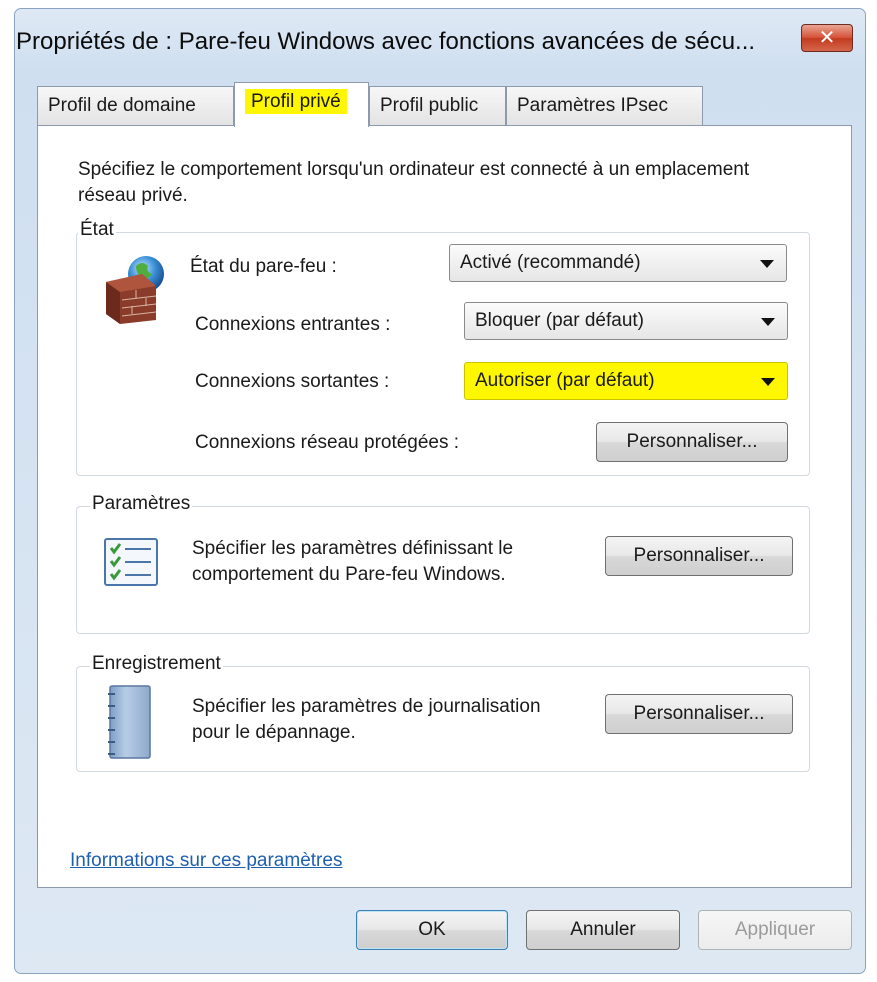 This screenshot has height=982, width=877. I want to click on protected-connections-label: Connexions réseau protégées :, so click(327, 442).